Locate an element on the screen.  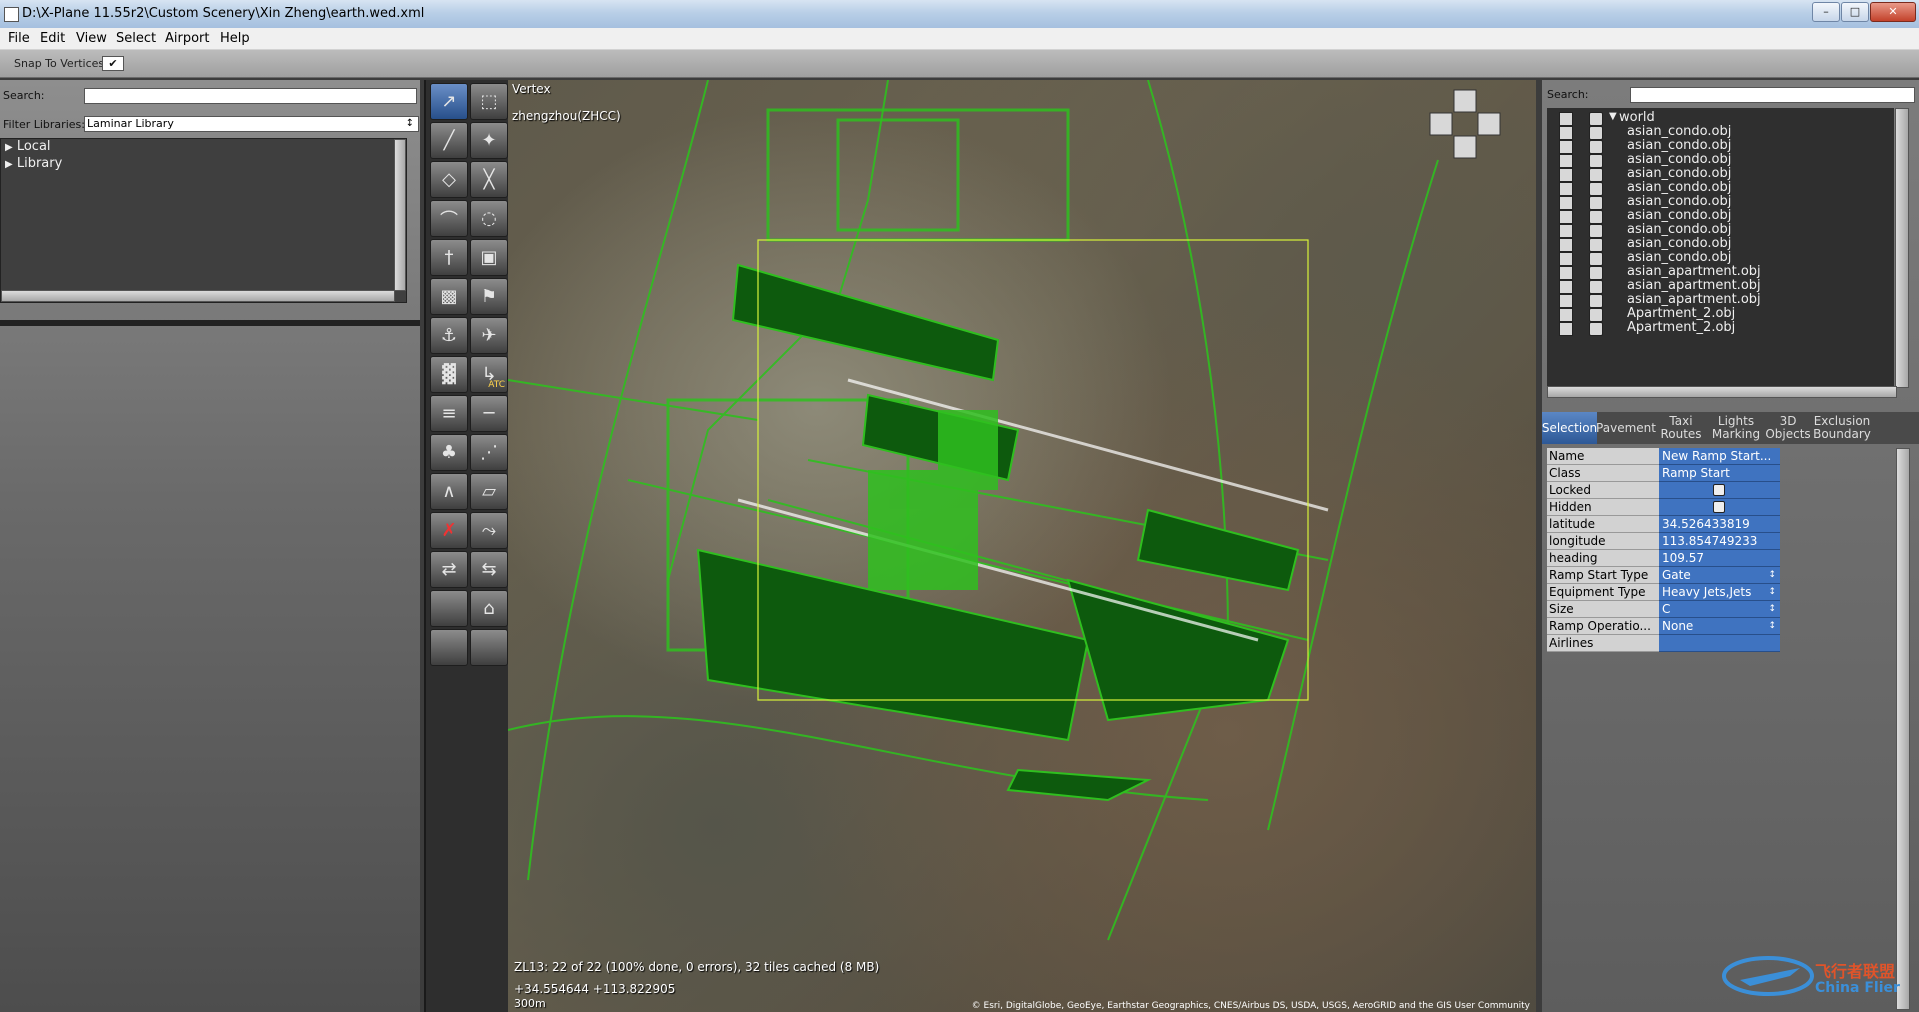
empty-tool-3-tool-button is located at coordinates (489, 647).